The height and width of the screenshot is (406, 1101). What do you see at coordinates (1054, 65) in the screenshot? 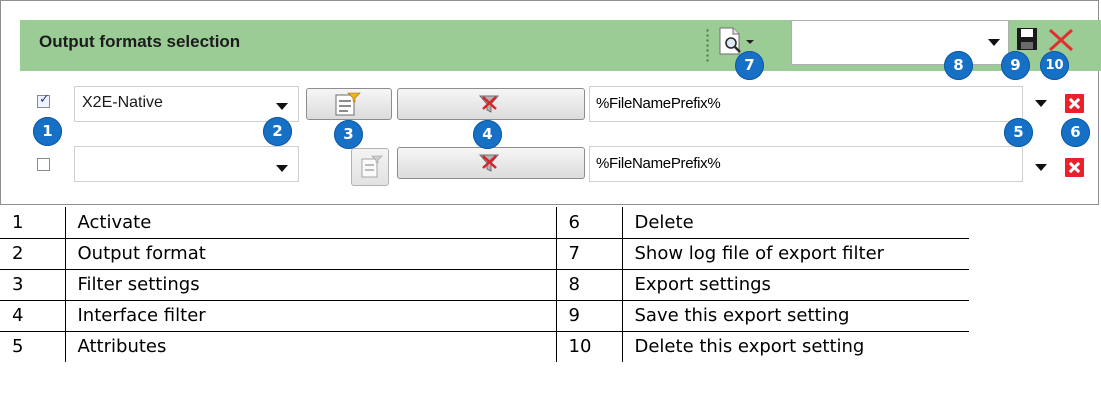
I see `callout-badge-10: 10` at bounding box center [1054, 65].